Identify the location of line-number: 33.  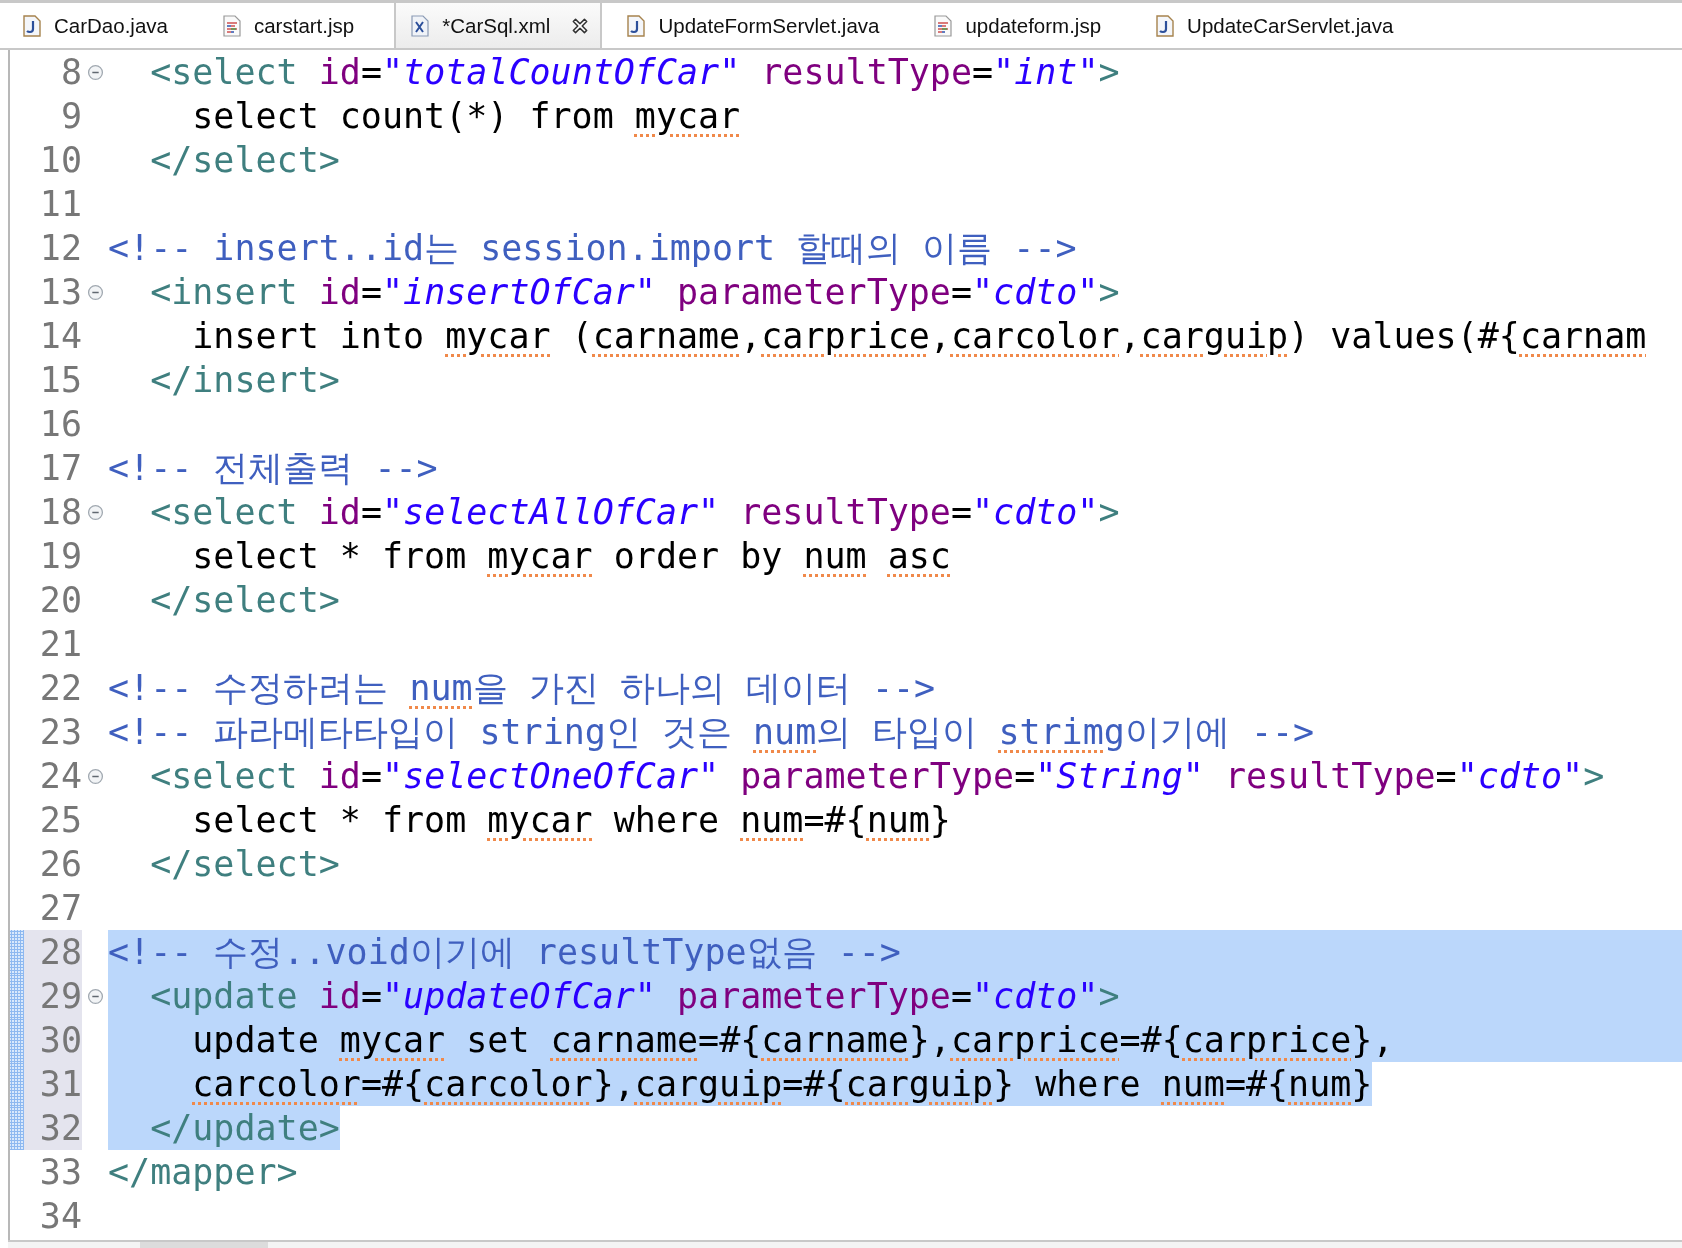
(60, 1172).